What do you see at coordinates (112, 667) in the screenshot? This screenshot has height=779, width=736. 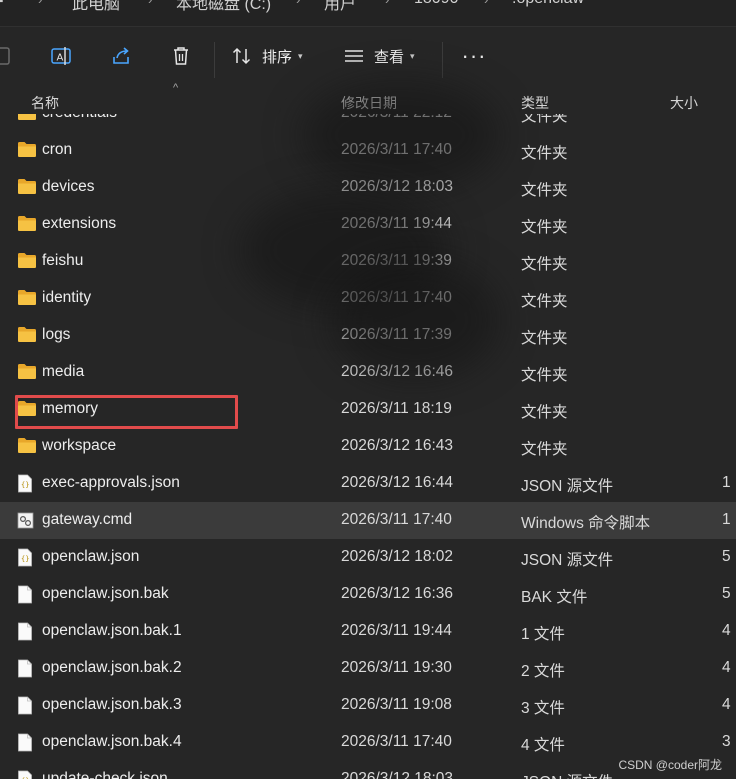 I see `file-name: openclaw.json.bak.2` at bounding box center [112, 667].